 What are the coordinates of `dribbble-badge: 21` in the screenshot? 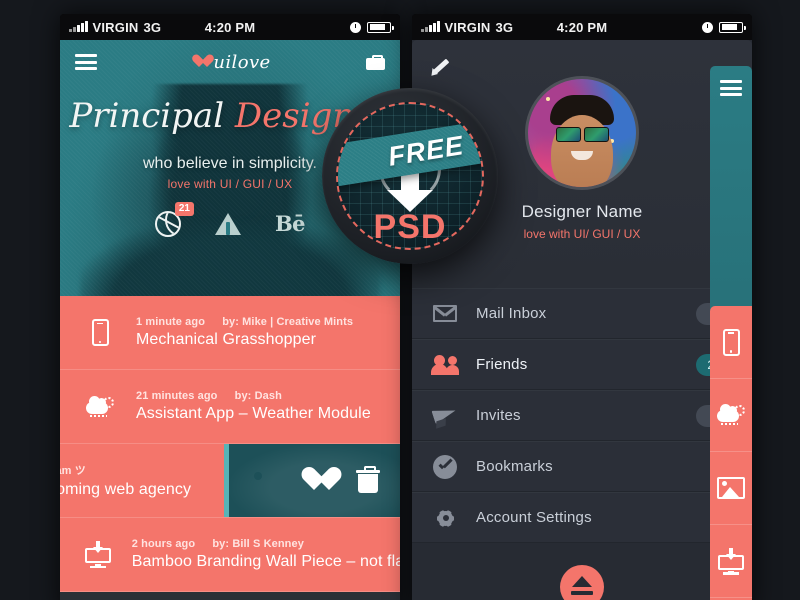 It's located at (184, 209).